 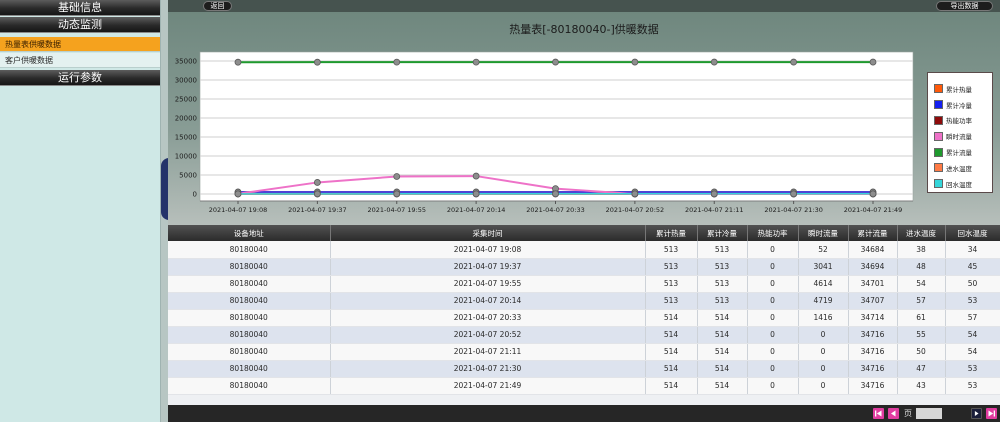 I want to click on x-tick-label: 2021-04-07 20:52, so click(x=635, y=210).